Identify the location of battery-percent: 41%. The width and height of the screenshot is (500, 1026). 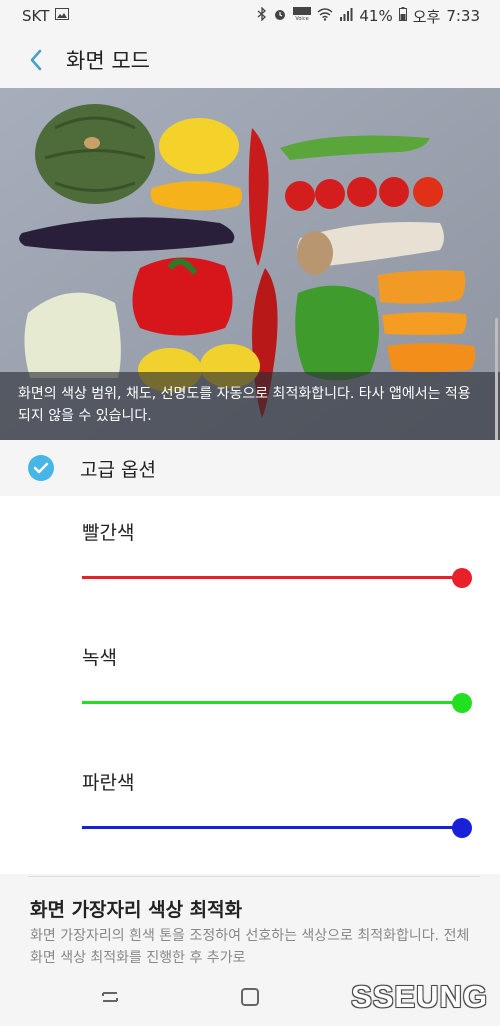
(376, 16).